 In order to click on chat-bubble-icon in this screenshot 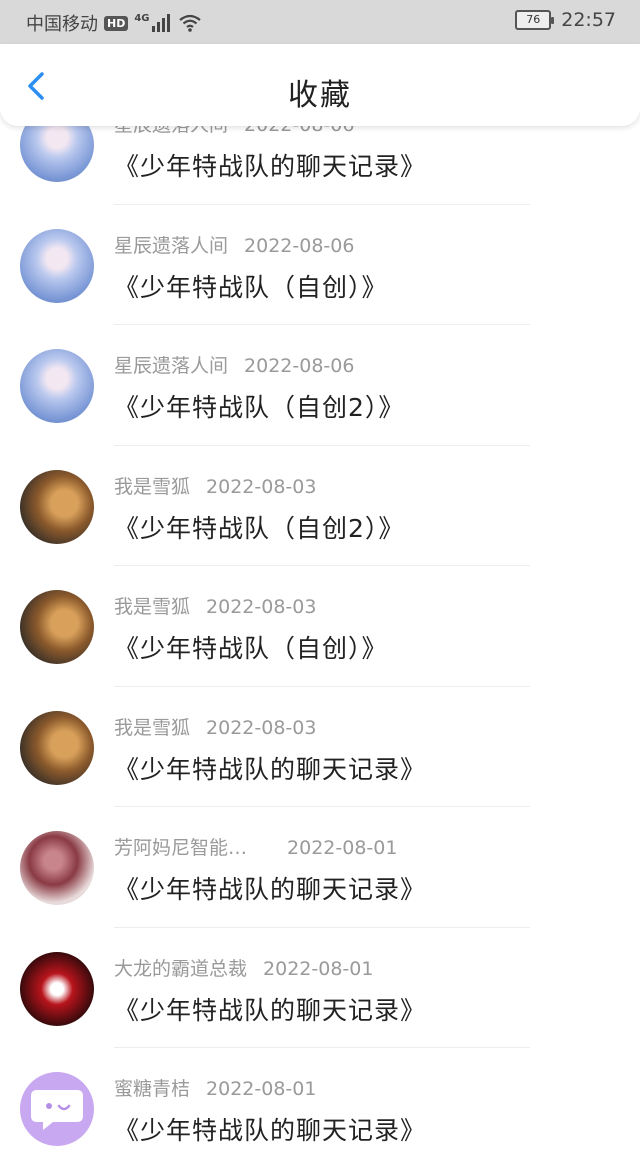, I will do `click(57, 1110)`.